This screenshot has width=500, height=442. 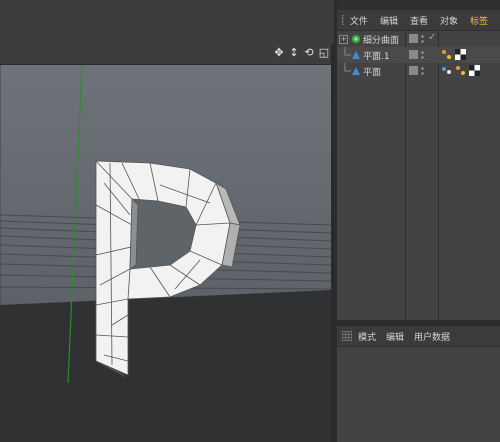 I want to click on rotate-view-icon: ⟲, so click(x=309, y=53).